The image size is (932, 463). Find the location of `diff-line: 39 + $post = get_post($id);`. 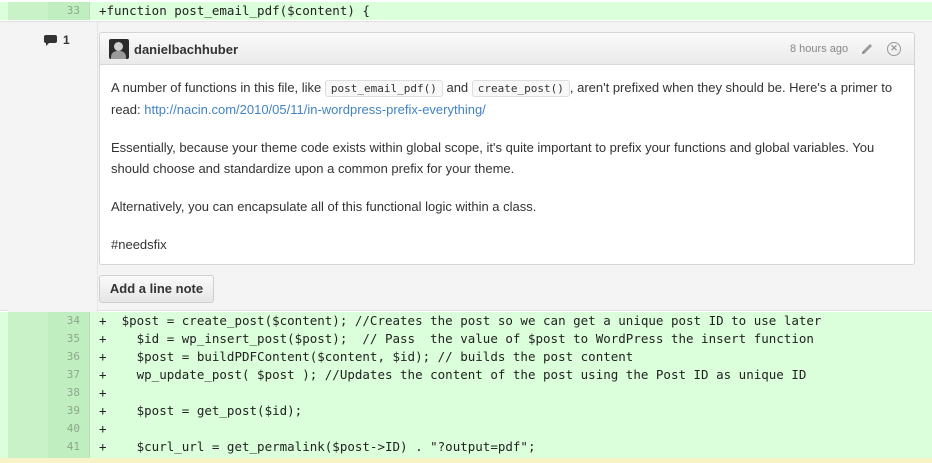

diff-line: 39 + $post = get_post($id); is located at coordinates (466, 411).